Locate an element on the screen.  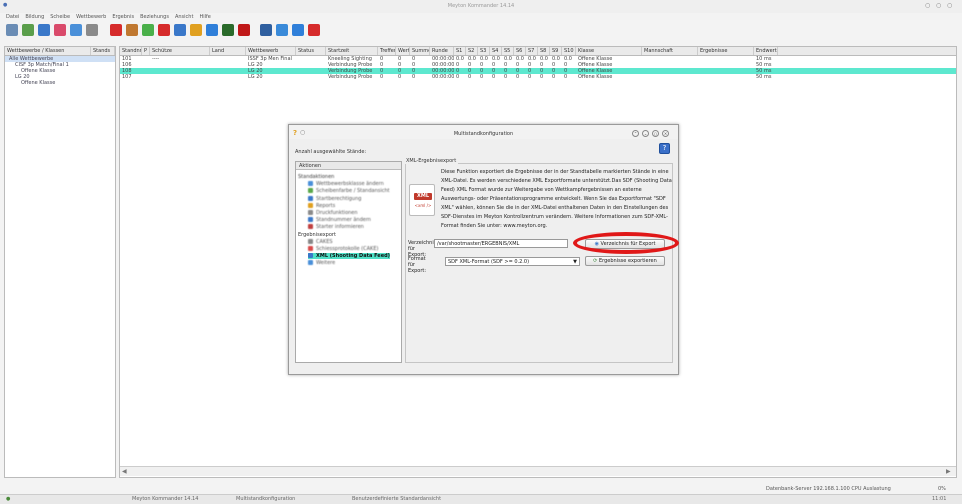
dialog-shade-button: ⌃ is located at coordinates (635, 133).